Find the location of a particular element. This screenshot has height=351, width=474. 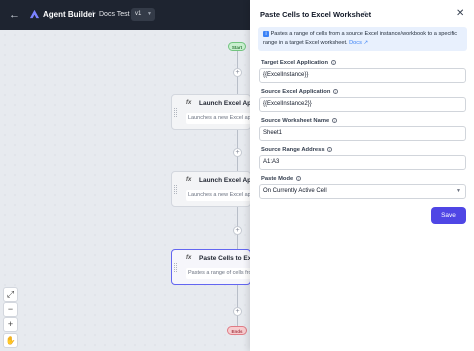

fit-view-icon: ⤢ is located at coordinates (10, 294).